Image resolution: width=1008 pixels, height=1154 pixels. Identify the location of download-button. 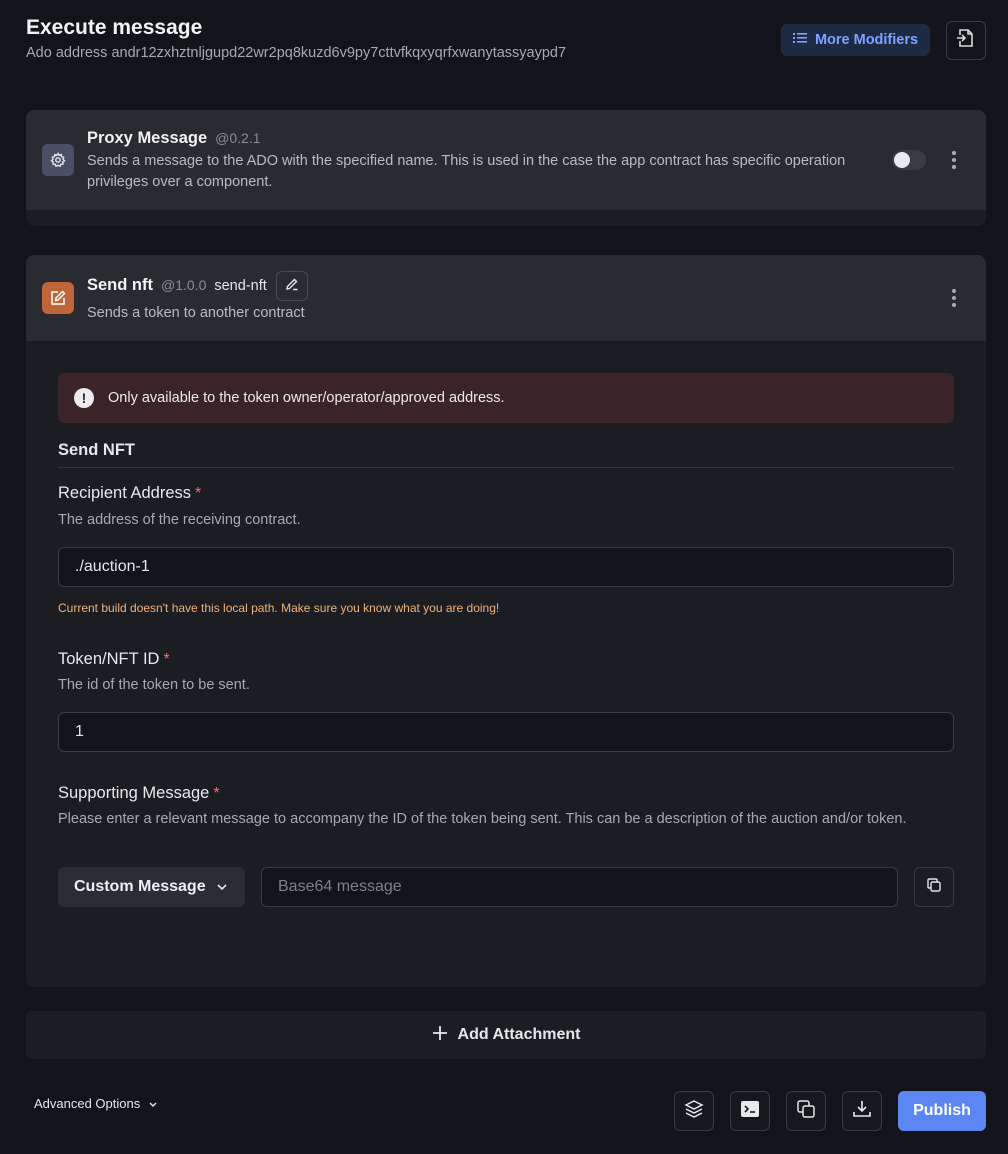
(862, 1111).